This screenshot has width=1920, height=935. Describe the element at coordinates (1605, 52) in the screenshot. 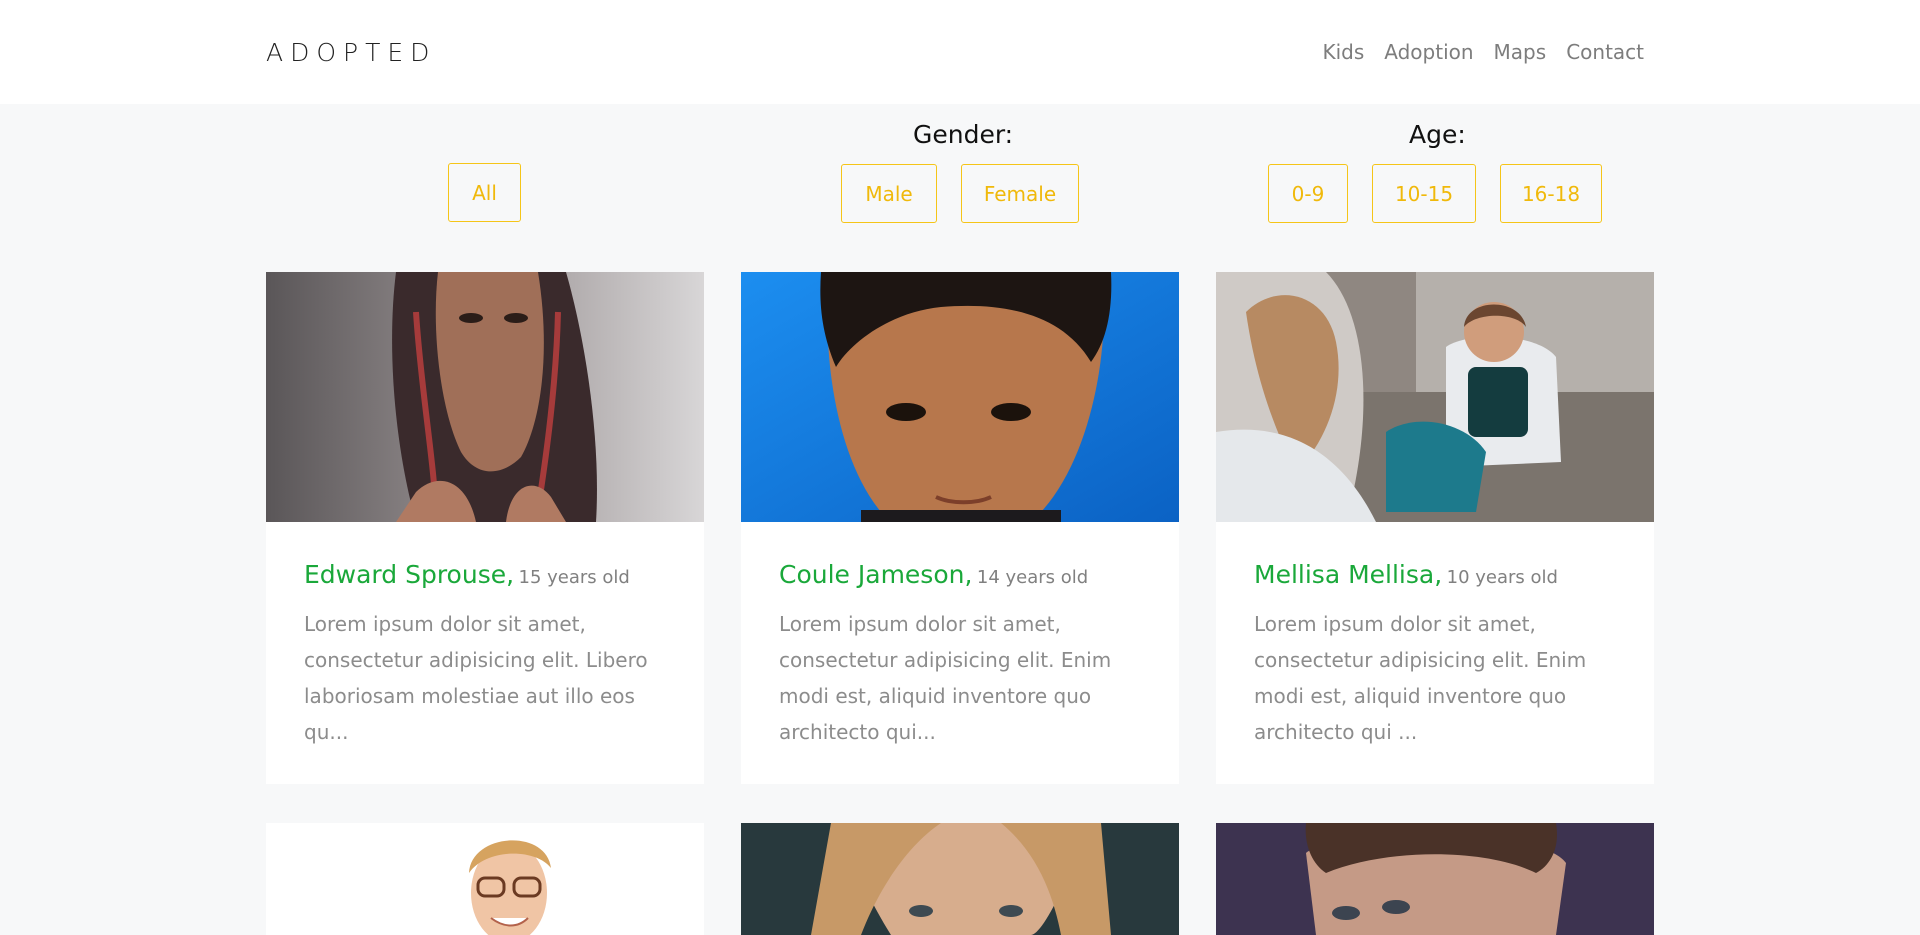

I see `nav-link-contact: Contact` at that location.